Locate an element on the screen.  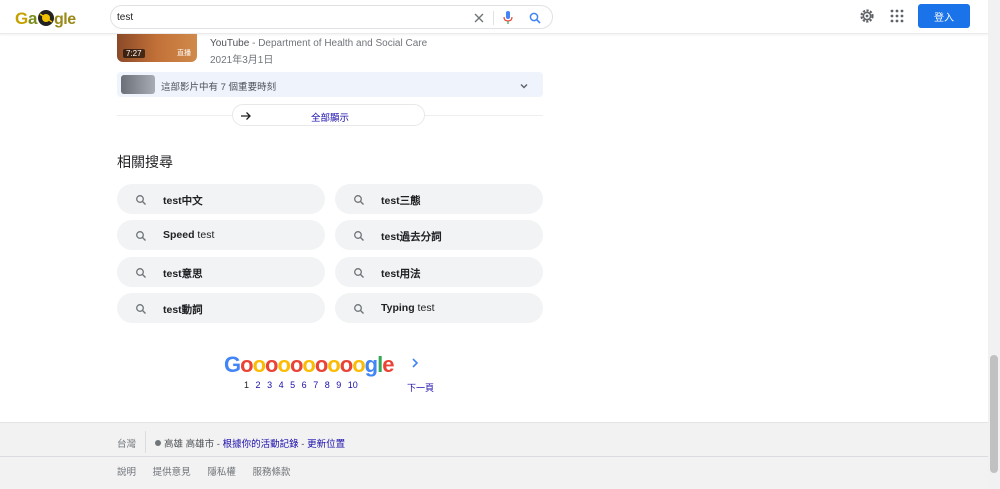
page-numbers: 1 2 3 4 5 6 7 8 9 10 is located at coordinates (303, 385).